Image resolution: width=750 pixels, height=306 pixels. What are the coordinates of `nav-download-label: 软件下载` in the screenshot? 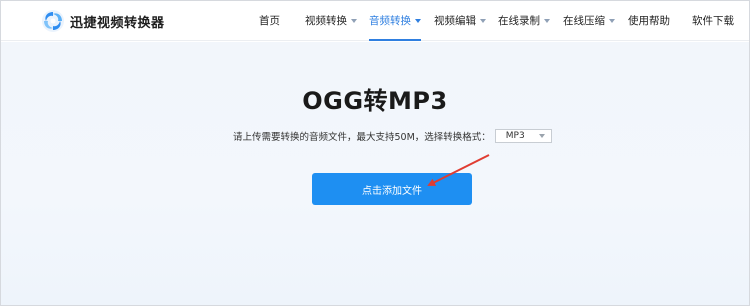 It's located at (713, 21).